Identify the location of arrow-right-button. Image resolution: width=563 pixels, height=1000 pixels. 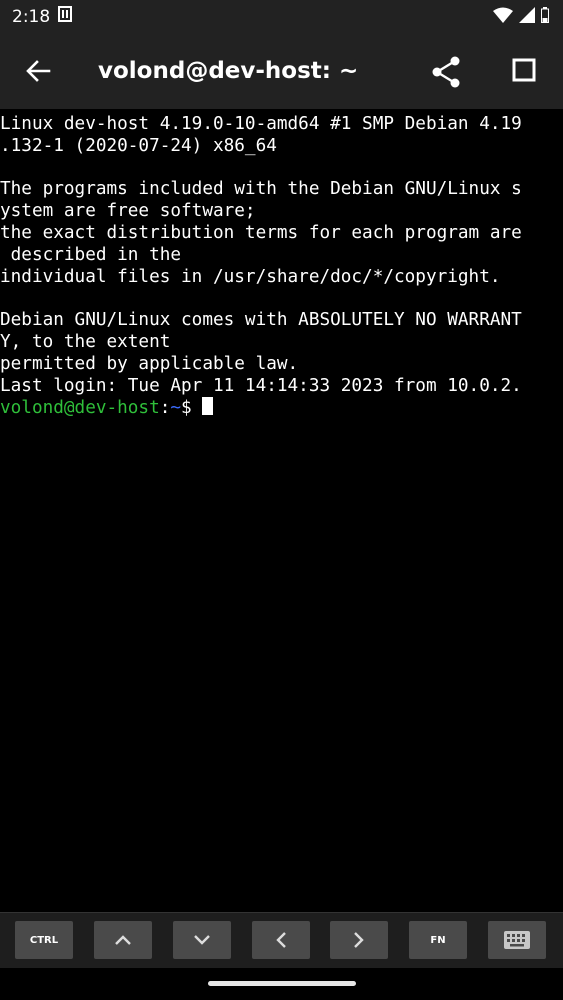
(359, 940).